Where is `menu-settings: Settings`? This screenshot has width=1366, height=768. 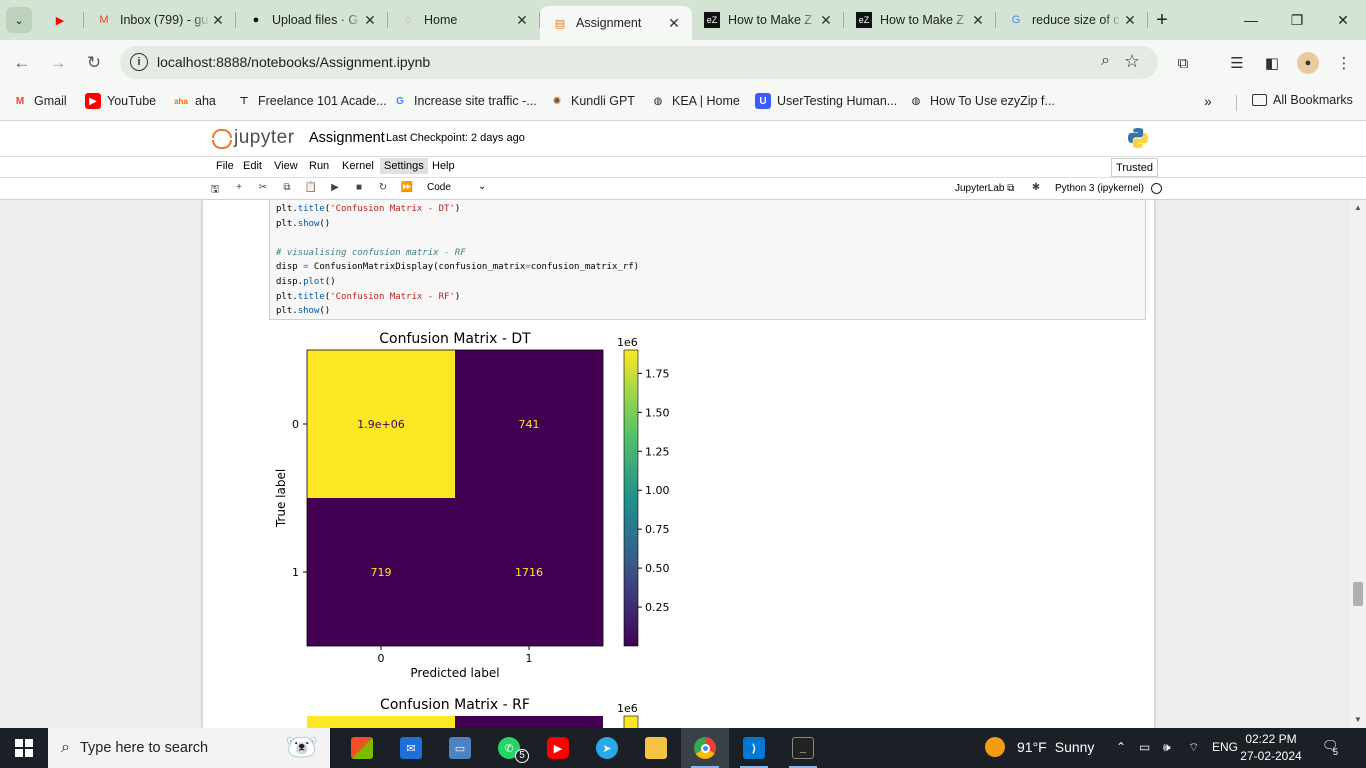
menu-settings: Settings is located at coordinates (404, 166).